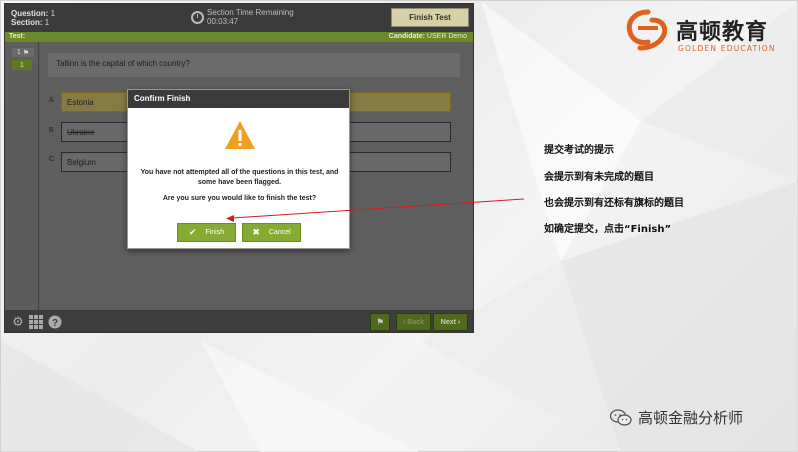 This screenshot has width=798, height=452. Describe the element at coordinates (250, 12) in the screenshot. I see `time-remaining-label: Section Time Remaining` at that location.